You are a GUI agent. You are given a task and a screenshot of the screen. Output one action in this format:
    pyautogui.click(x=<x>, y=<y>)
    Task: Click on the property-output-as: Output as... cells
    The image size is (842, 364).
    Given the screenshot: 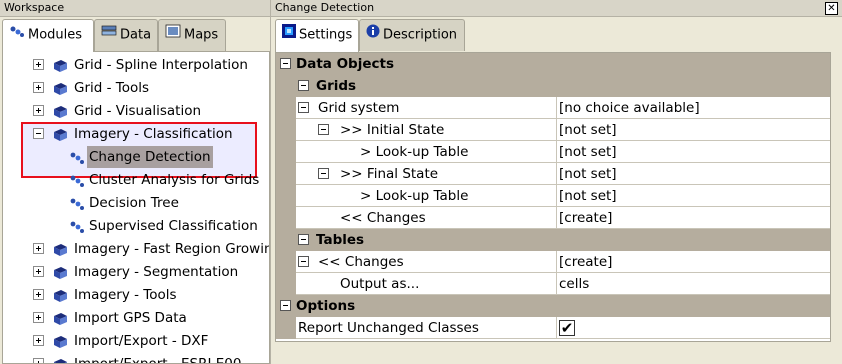 What is the action you would take?
    pyautogui.click(x=553, y=284)
    